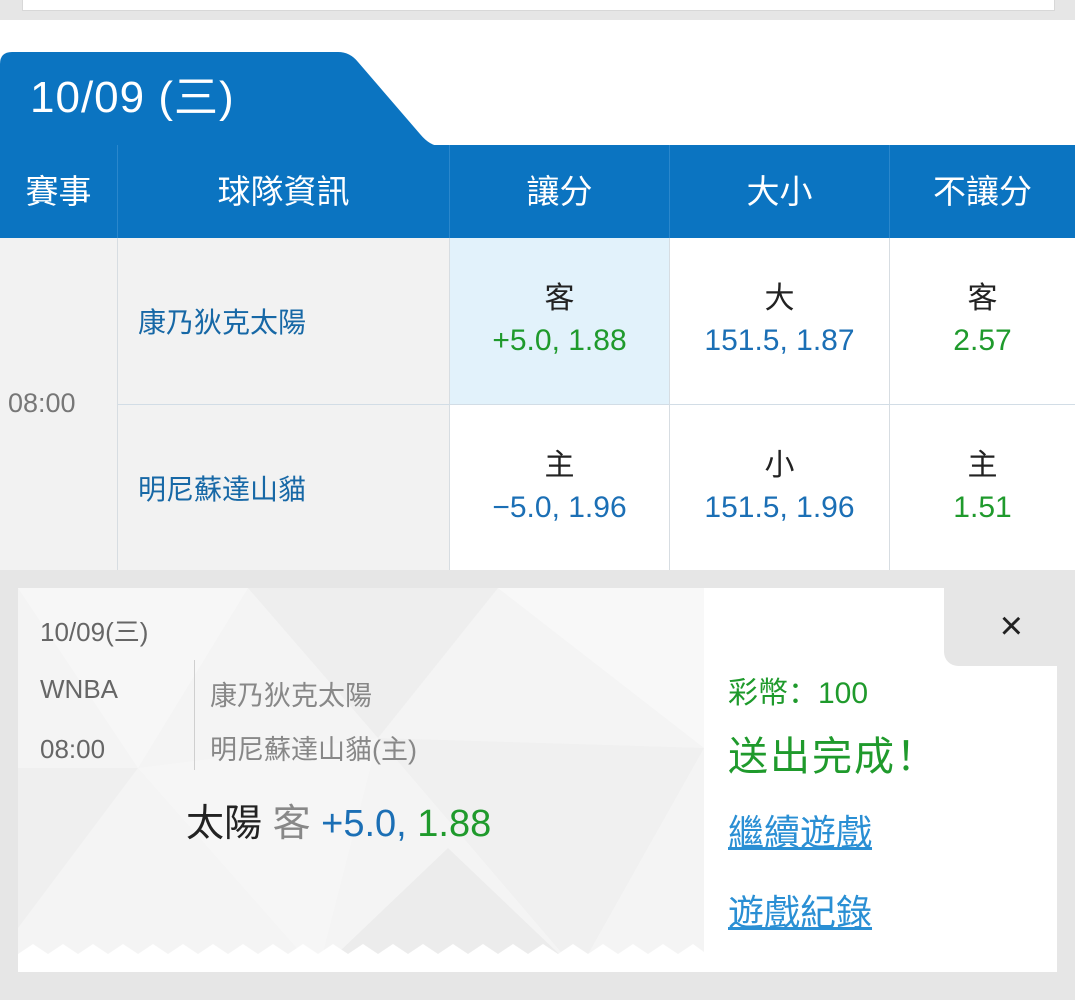 Image resolution: width=1075 pixels, height=1000 pixels. What do you see at coordinates (538, 5) in the screenshot?
I see `previous-card-inner` at bounding box center [538, 5].